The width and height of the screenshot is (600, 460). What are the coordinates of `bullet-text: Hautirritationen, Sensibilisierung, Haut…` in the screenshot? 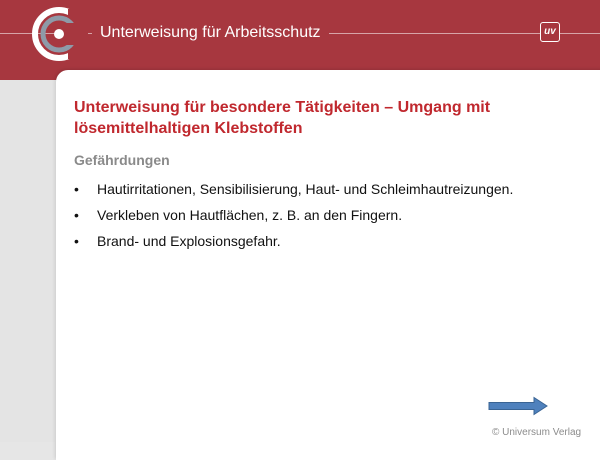 It's located at (305, 189).